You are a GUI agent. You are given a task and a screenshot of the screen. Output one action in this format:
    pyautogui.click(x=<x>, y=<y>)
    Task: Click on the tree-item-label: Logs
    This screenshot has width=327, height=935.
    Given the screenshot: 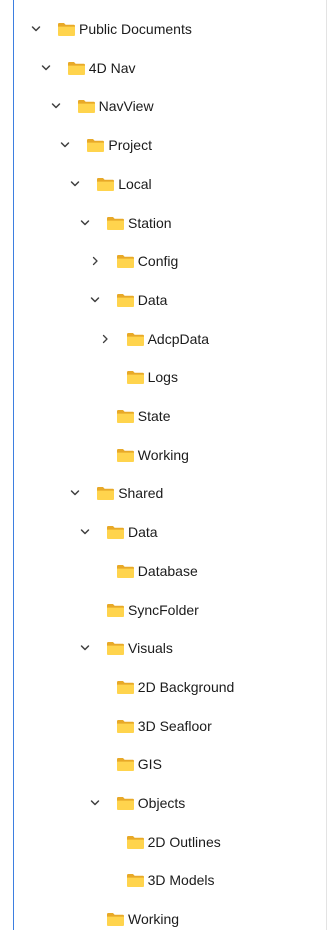 What is the action you would take?
    pyautogui.click(x=162, y=377)
    